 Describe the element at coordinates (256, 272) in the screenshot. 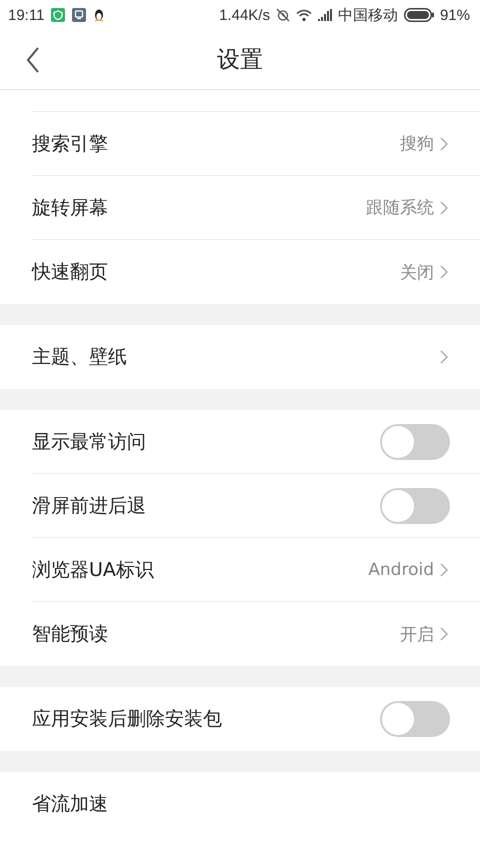

I see `settings-row: 快速翻页 关闭` at that location.